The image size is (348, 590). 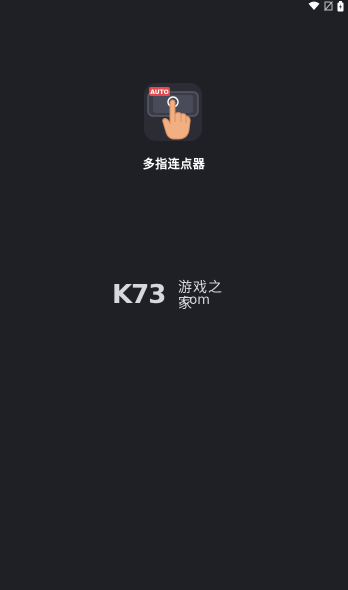 What do you see at coordinates (340, 6) in the screenshot?
I see `battery-icon` at bounding box center [340, 6].